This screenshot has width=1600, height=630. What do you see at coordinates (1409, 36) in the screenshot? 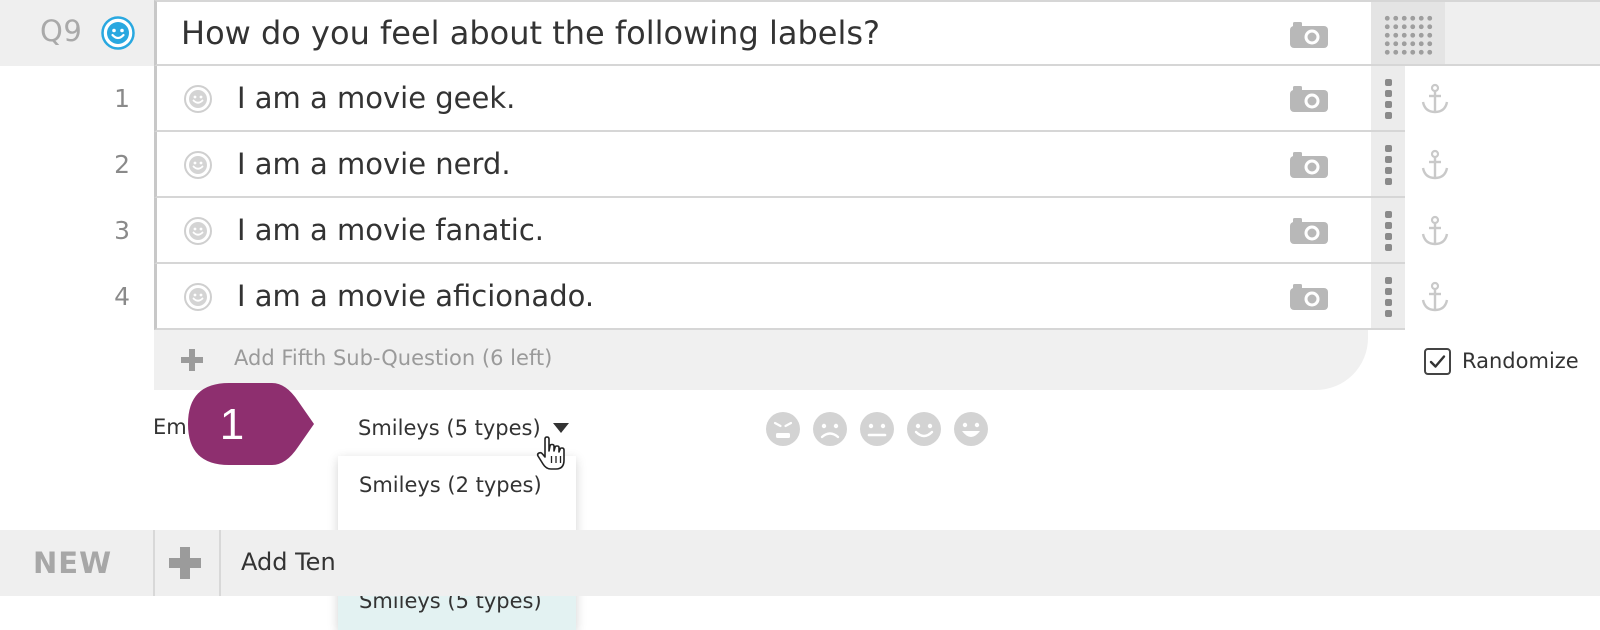
I see `grid-icon` at bounding box center [1409, 36].